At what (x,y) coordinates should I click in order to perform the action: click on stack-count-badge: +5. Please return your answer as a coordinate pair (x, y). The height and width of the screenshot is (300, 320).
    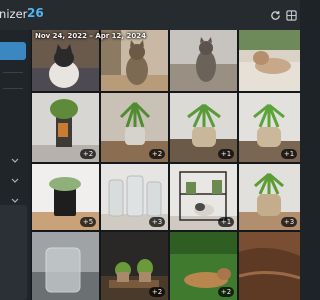
    Looking at the image, I should click on (88, 222).